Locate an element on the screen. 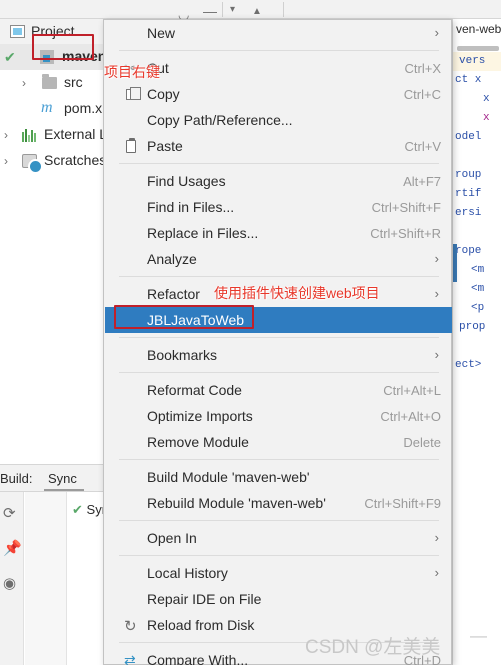 This screenshot has width=501, height=665. code-line: rtif is located at coordinates (477, 194).